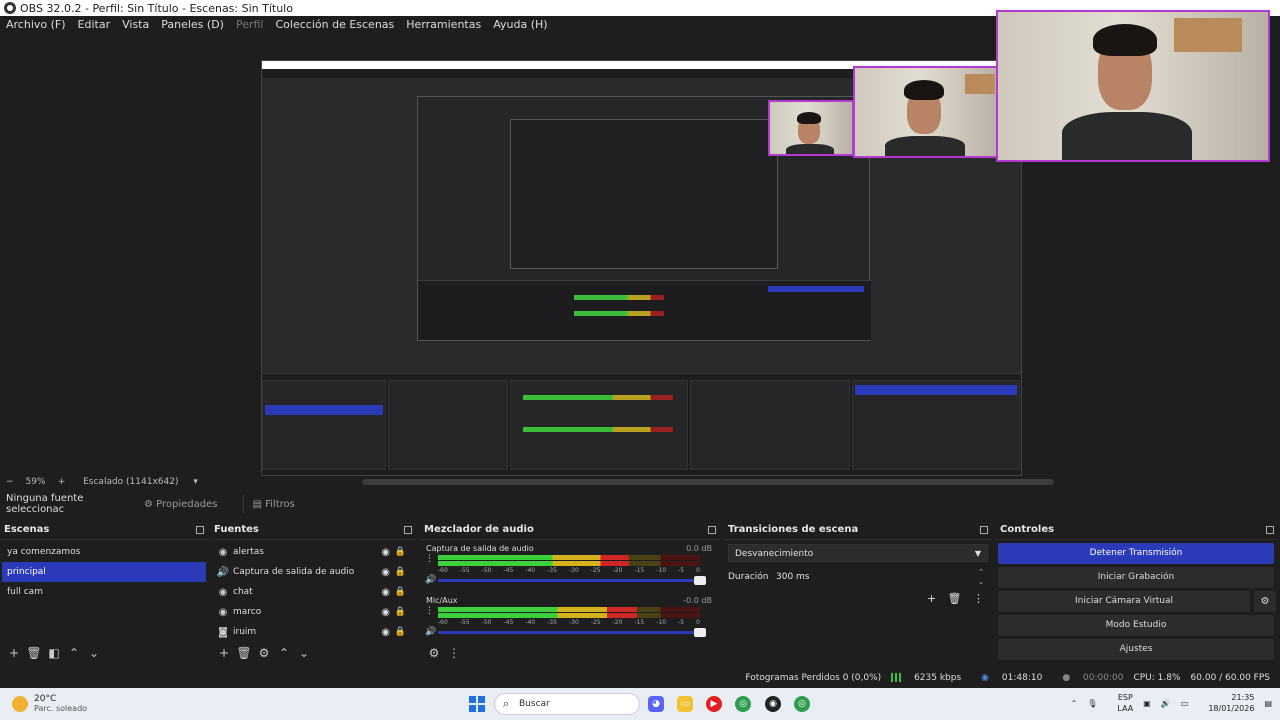 The image size is (1280, 720). Describe the element at coordinates (1226, 703) in the screenshot. I see `taskbar-clock: 21:35 18/01/2026` at that location.